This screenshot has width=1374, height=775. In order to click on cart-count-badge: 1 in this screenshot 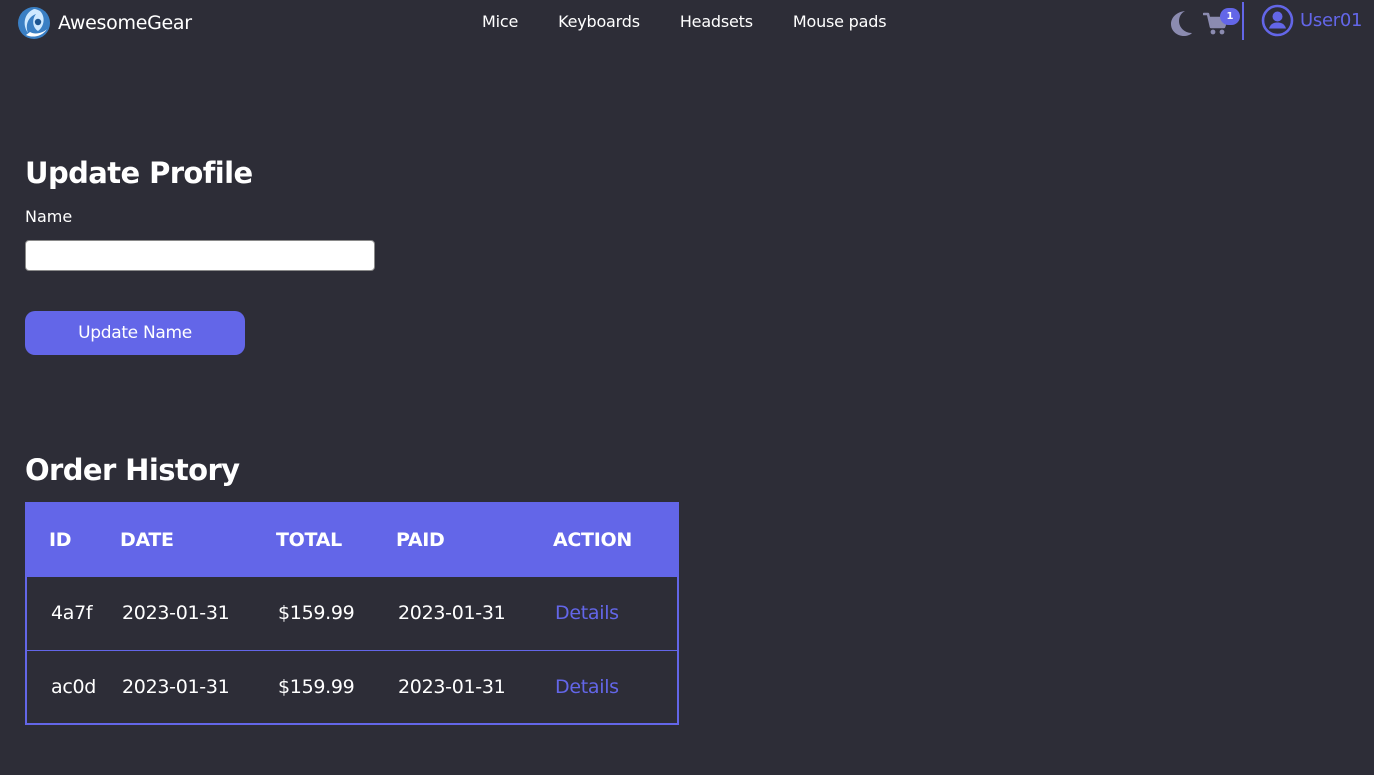, I will do `click(1230, 16)`.